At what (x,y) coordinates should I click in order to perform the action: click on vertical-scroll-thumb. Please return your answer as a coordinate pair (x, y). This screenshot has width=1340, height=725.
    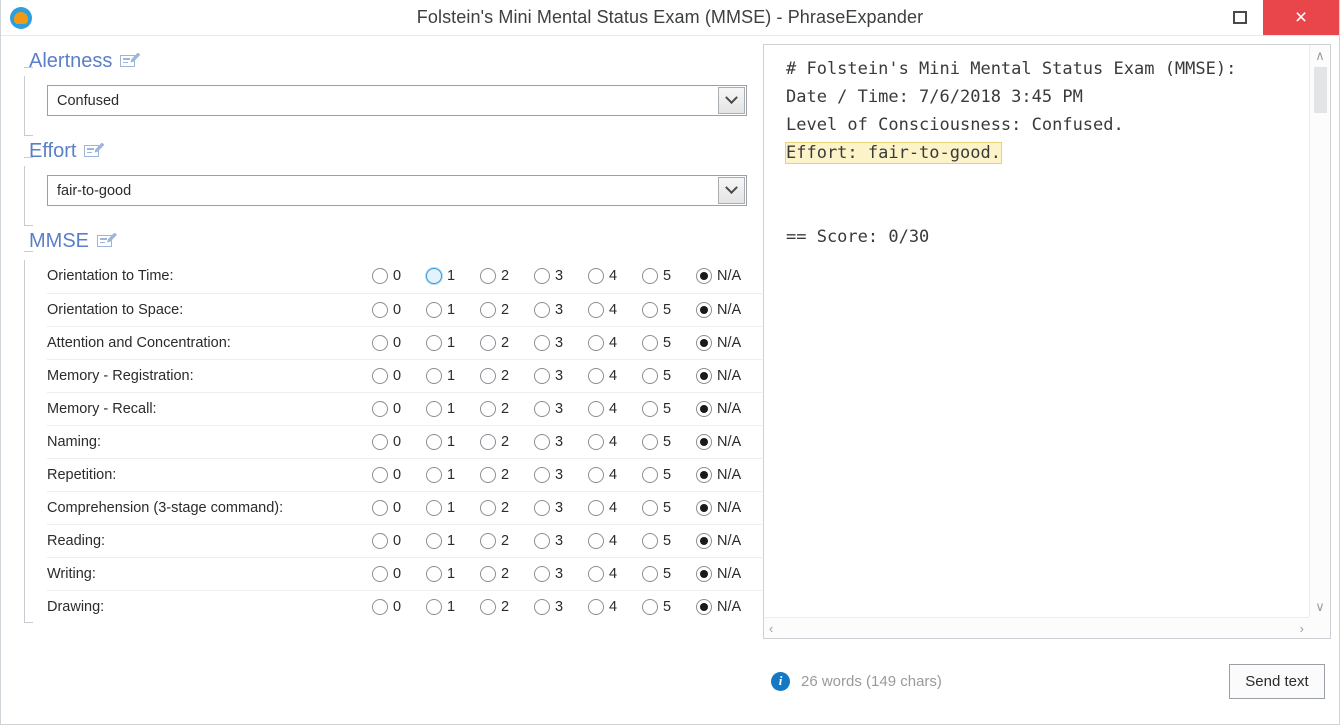
    Looking at the image, I should click on (1320, 90).